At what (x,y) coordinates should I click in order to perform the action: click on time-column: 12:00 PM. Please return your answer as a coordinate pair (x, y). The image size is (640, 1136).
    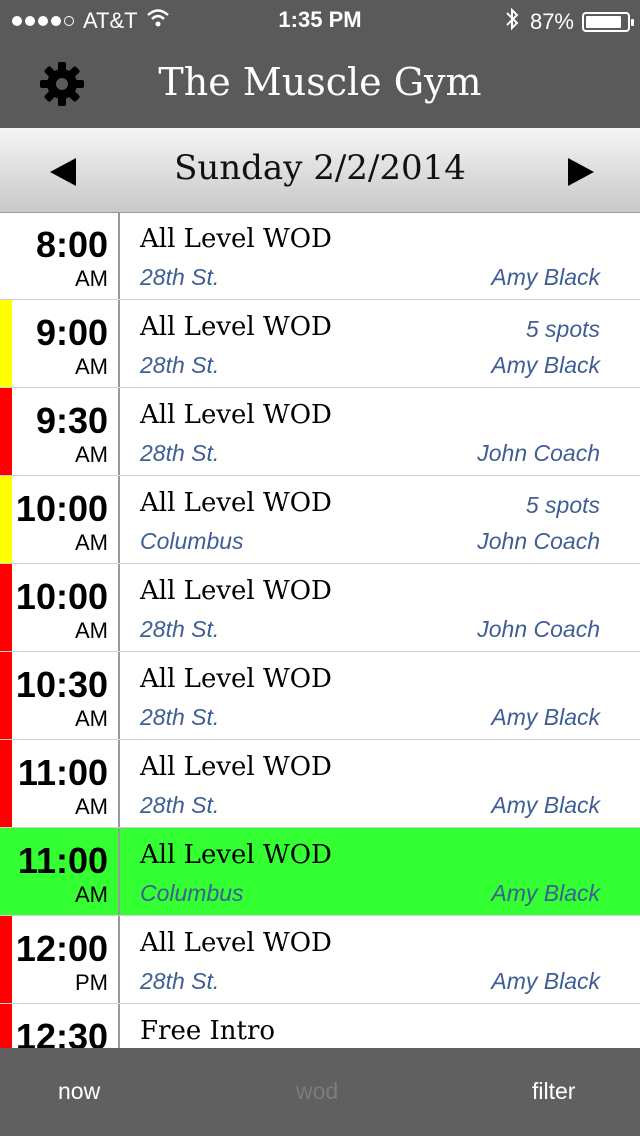
    Looking at the image, I should click on (65, 960).